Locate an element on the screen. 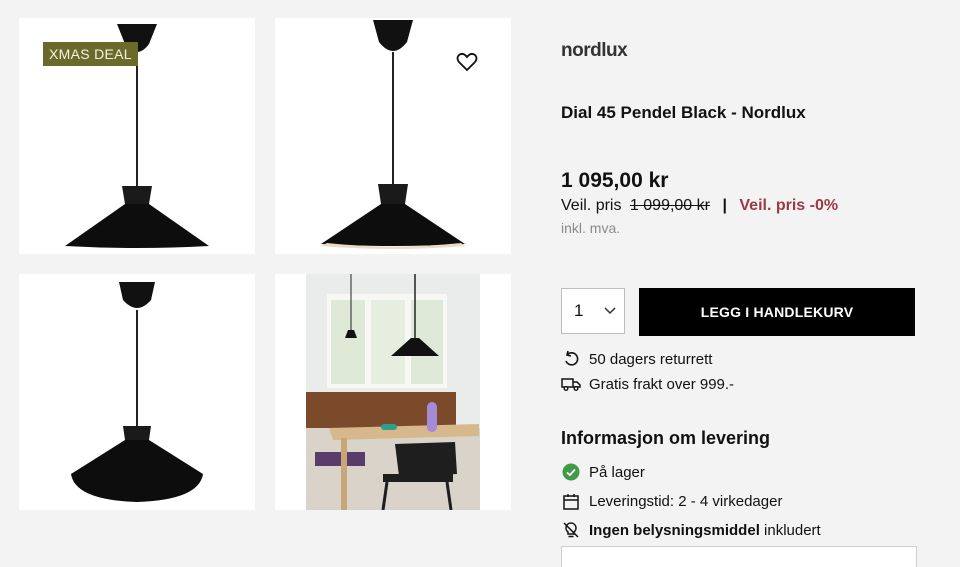 The height and width of the screenshot is (567, 960). product-title: Dial 45 Pendel Black - Nordlux is located at coordinates (683, 112).